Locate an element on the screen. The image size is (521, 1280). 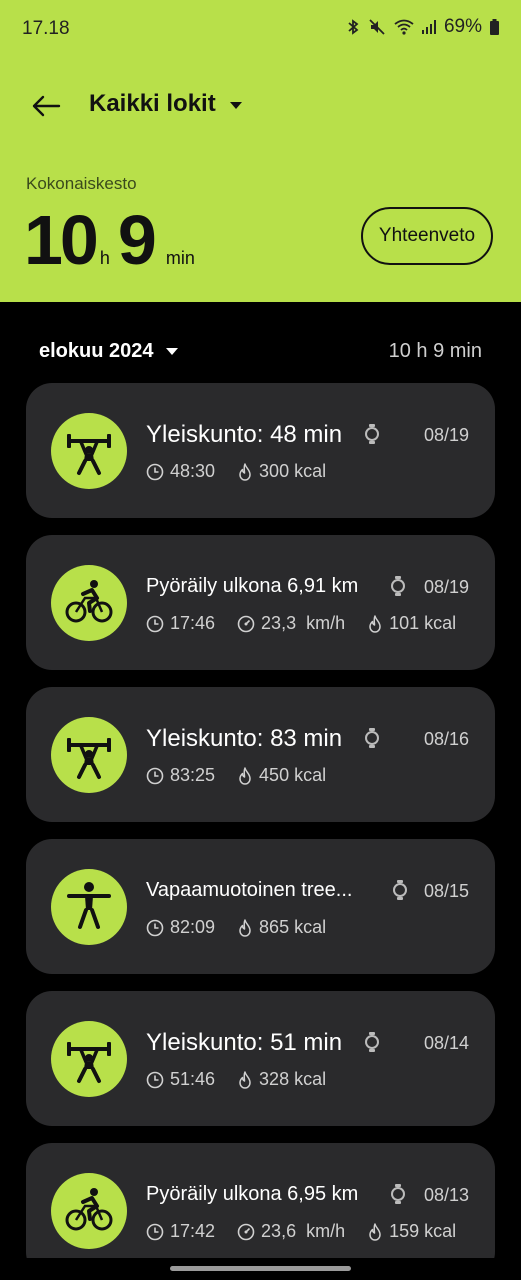
workout-stats: 48:30 300 kcal is located at coordinates (247, 471).